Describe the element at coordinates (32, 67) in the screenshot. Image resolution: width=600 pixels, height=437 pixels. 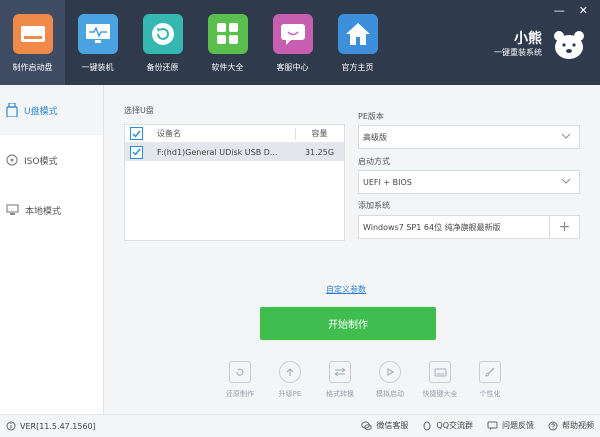
I see `nav-label: 制作启动盘` at that location.